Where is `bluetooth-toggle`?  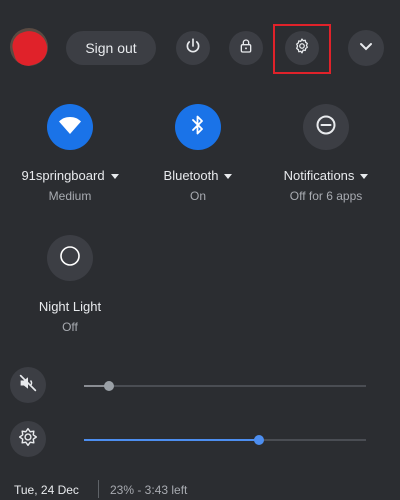
bluetooth-toggle is located at coordinates (198, 127).